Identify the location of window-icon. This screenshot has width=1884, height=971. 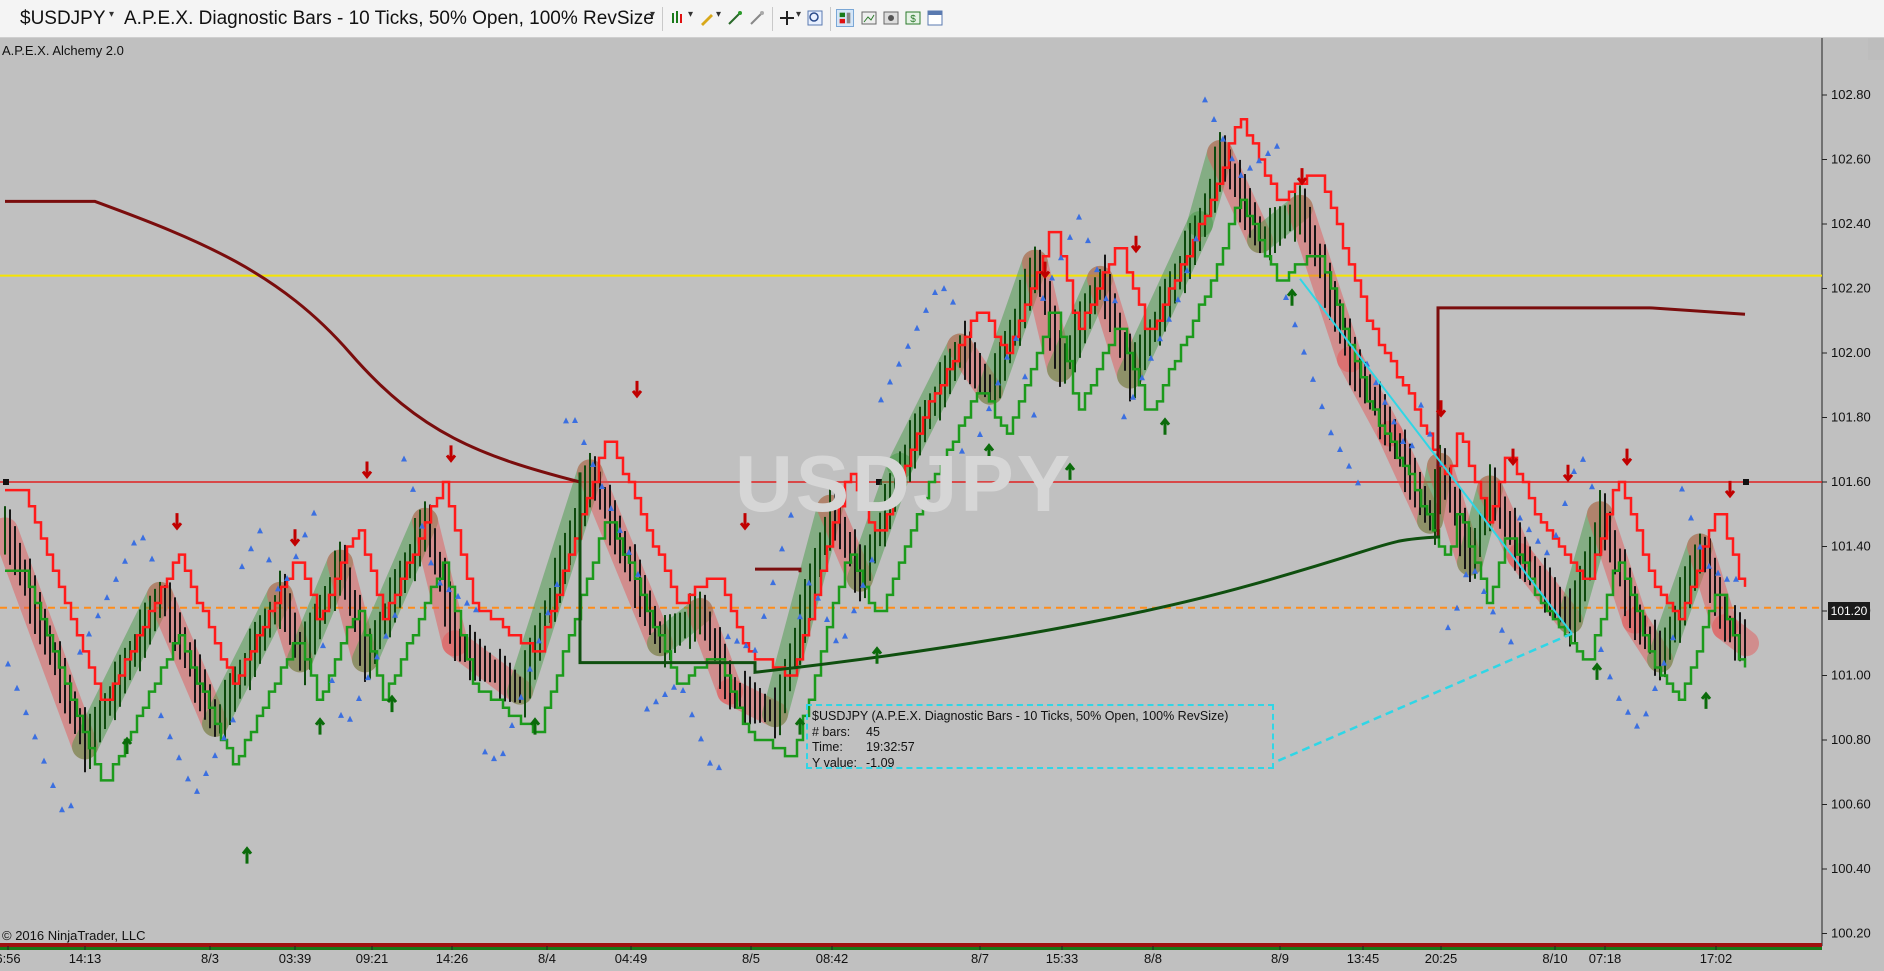
(935, 18).